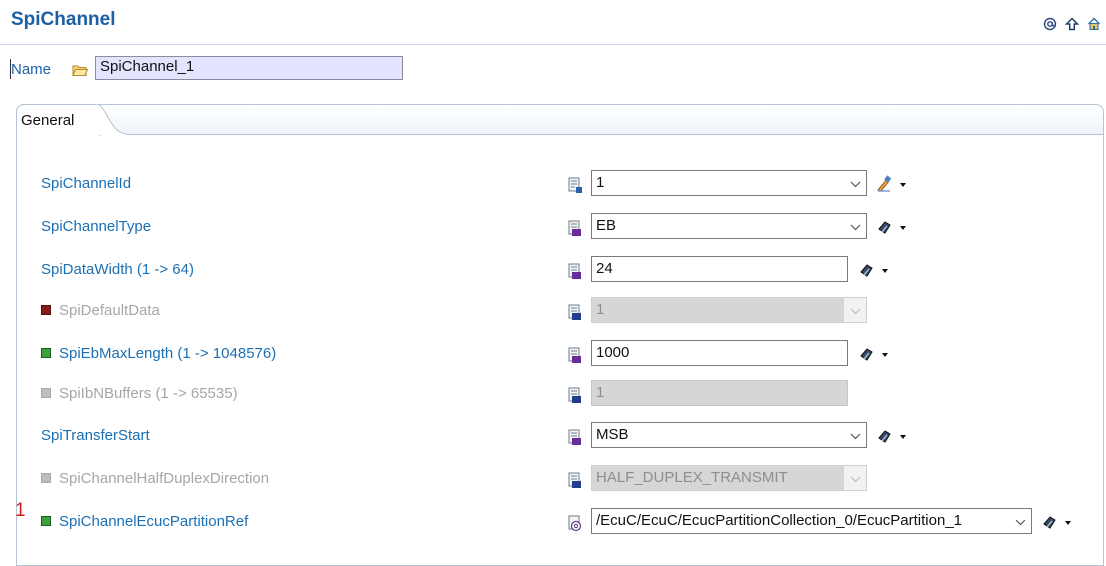 The height and width of the screenshot is (566, 1106). Describe the element at coordinates (553, 437) in the screenshot. I see `row-spi-transfer-start: SpiTransferStart MSB` at that location.